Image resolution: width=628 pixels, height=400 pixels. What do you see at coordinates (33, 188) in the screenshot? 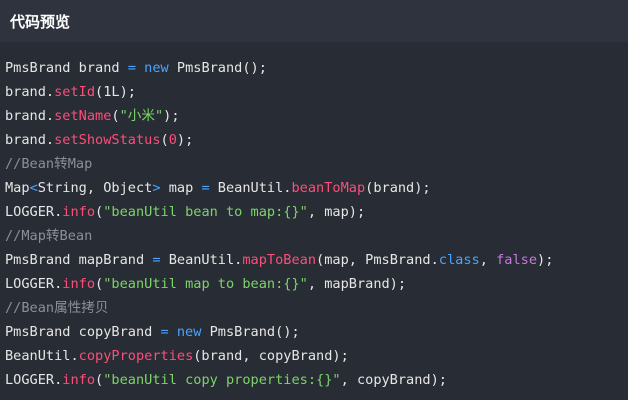
I see `code-token: <` at bounding box center [33, 188].